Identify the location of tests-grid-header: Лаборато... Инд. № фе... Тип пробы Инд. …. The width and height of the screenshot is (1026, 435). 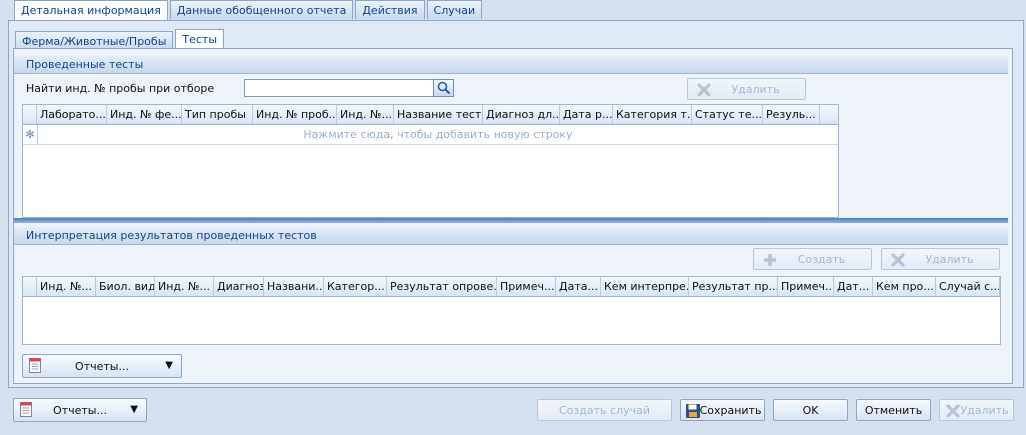
(430, 115).